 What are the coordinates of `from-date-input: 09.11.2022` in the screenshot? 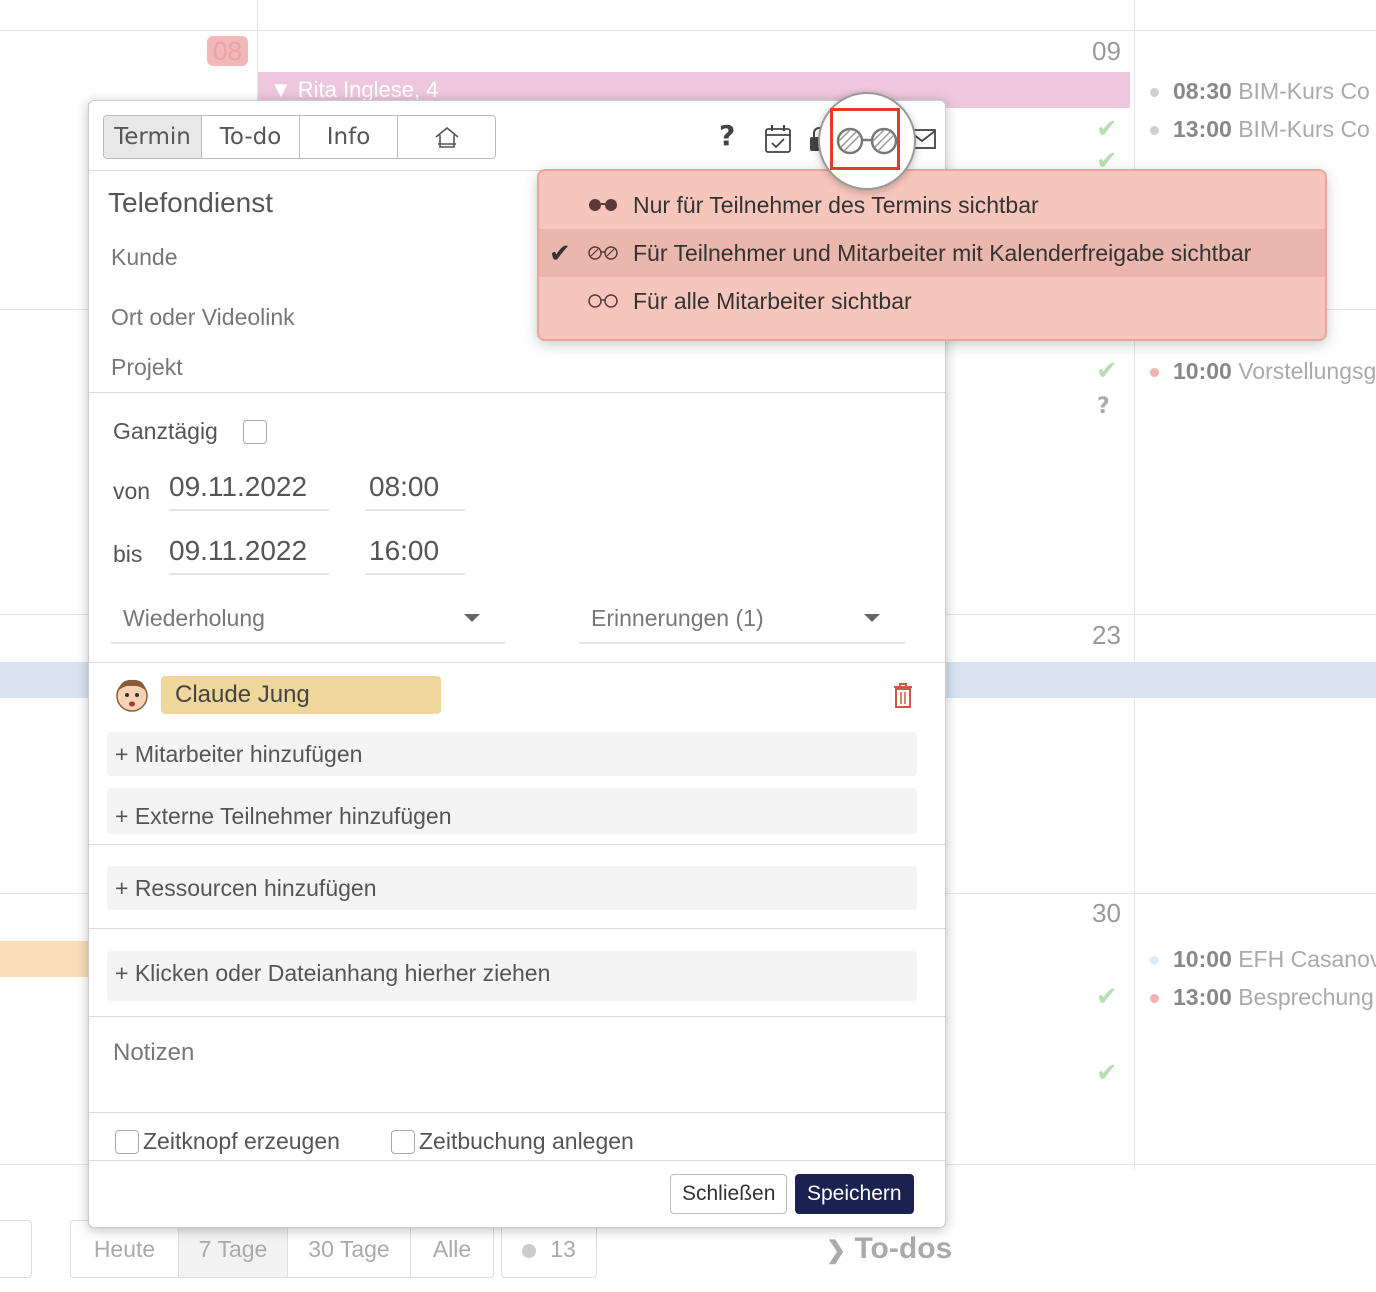 It's located at (238, 487).